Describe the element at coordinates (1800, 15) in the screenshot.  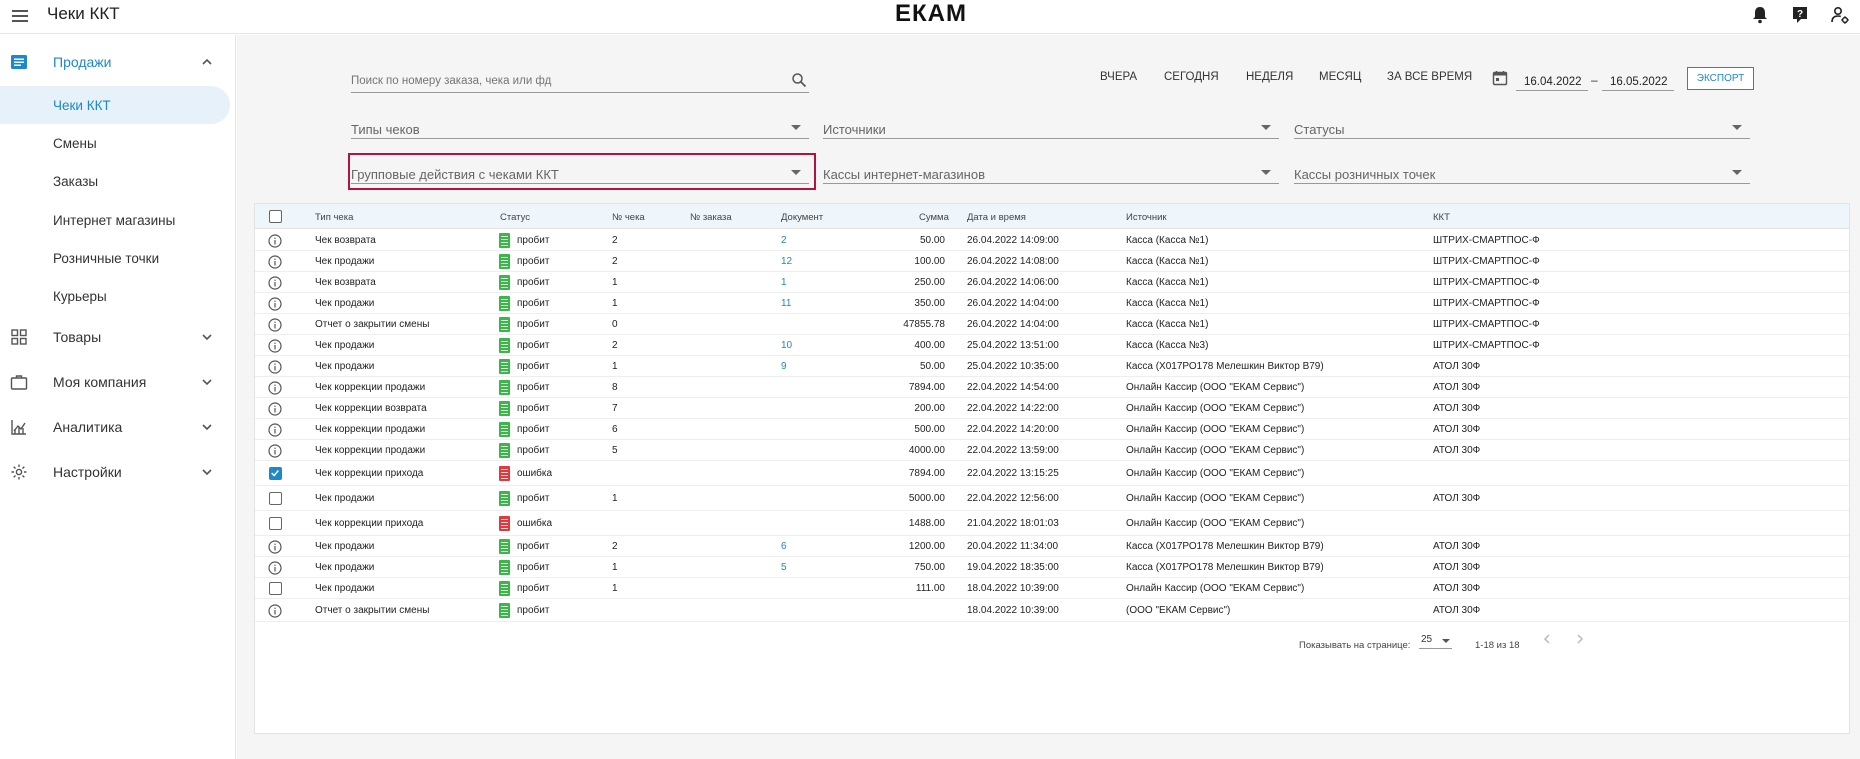
I see `help-icon: ?` at that location.